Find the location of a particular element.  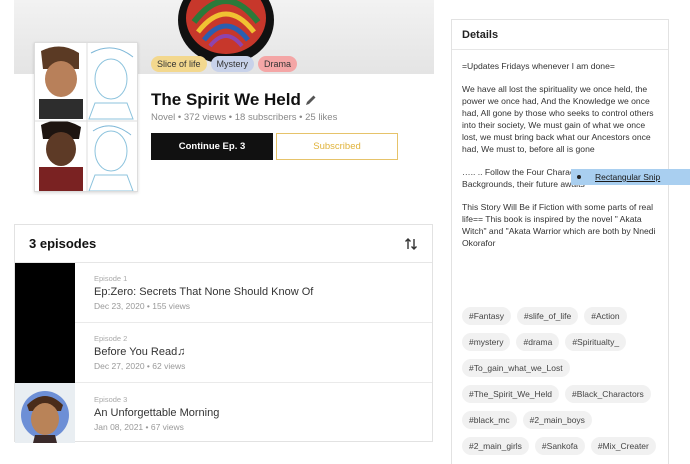

description-paragraph: =Updates Fridays whenever I am done= is located at coordinates (538, 66).